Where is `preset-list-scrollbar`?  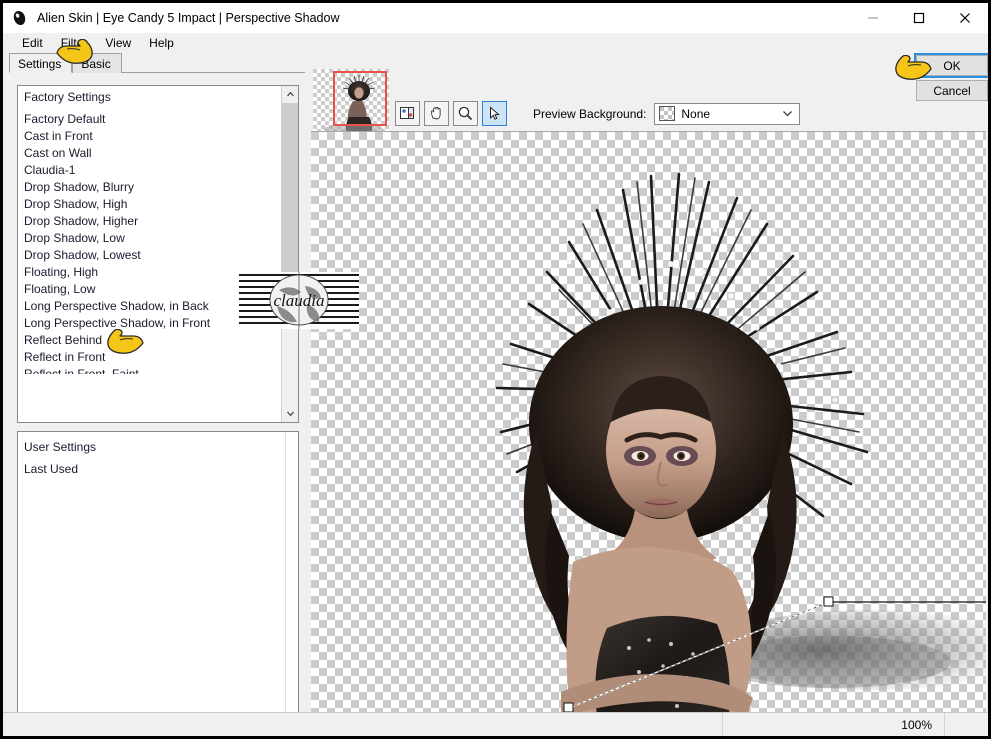
preset-list-scrollbar is located at coordinates (289, 254).